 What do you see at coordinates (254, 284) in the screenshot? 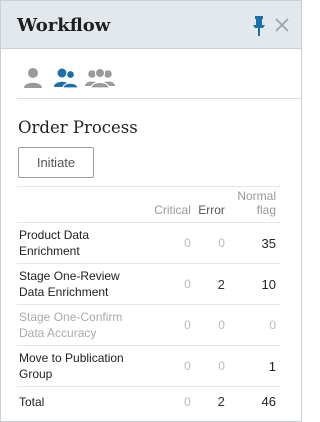
I see `row-normal-flag: 10` at bounding box center [254, 284].